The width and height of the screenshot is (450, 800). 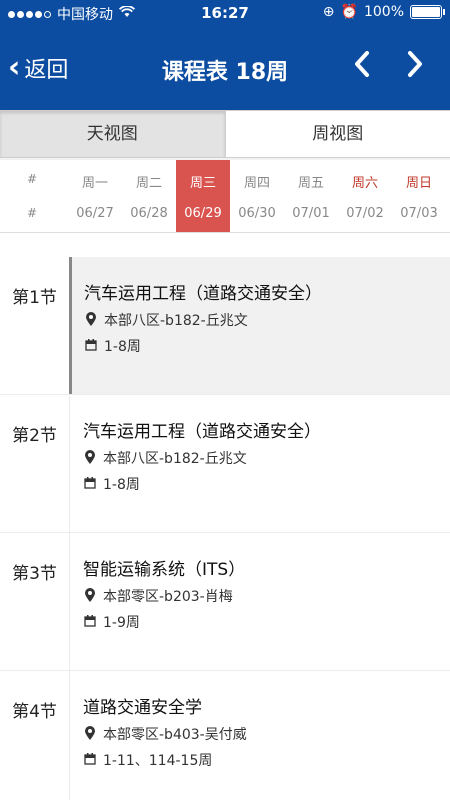 I want to click on battery-icon, so click(x=427, y=12).